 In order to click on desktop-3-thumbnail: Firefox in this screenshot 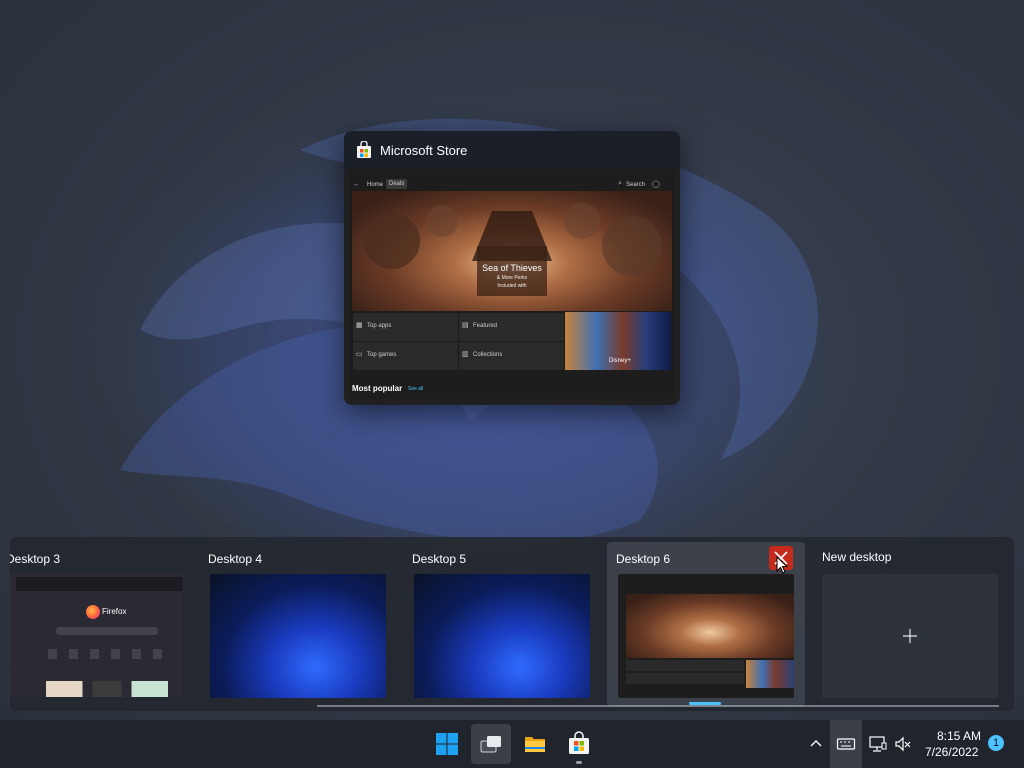, I will do `click(96, 635)`.